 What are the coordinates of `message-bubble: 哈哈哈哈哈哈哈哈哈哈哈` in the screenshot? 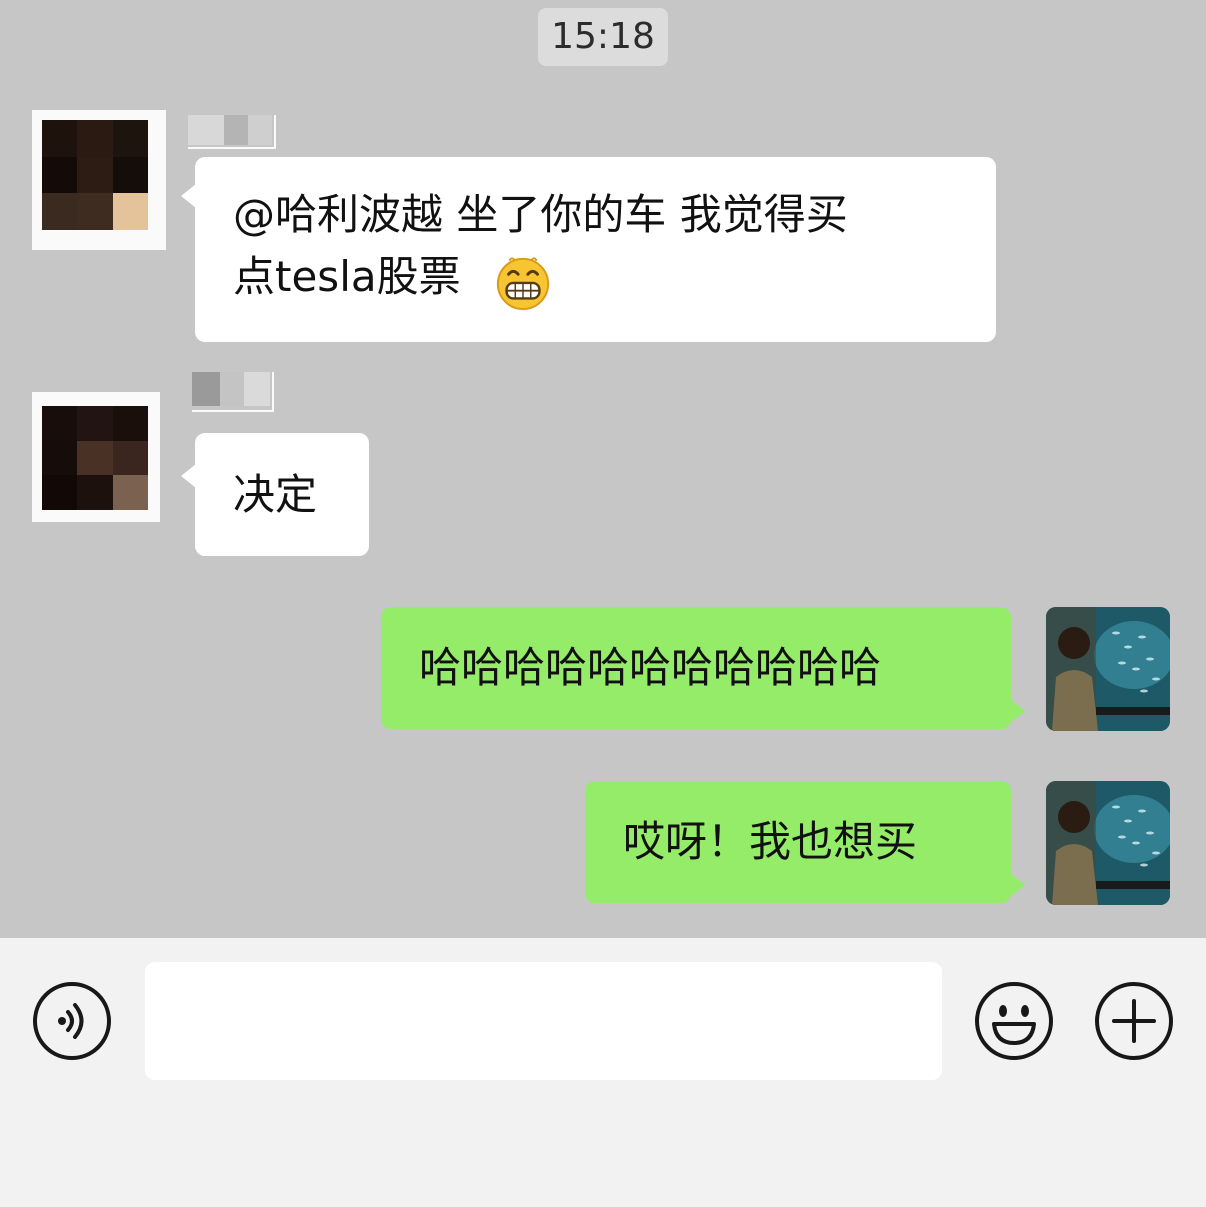 It's located at (703, 668).